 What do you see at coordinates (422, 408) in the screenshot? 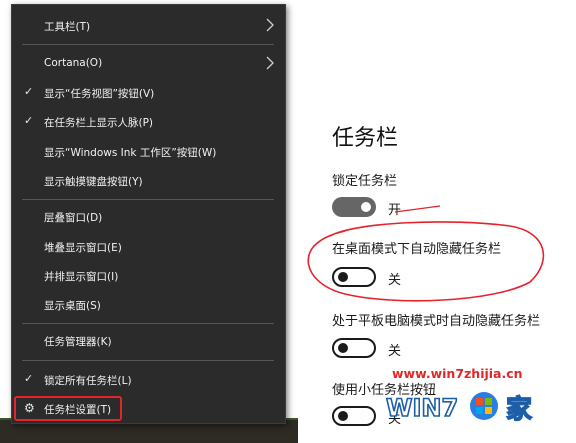
I see `watermark-logo-left: WIN7` at bounding box center [422, 408].